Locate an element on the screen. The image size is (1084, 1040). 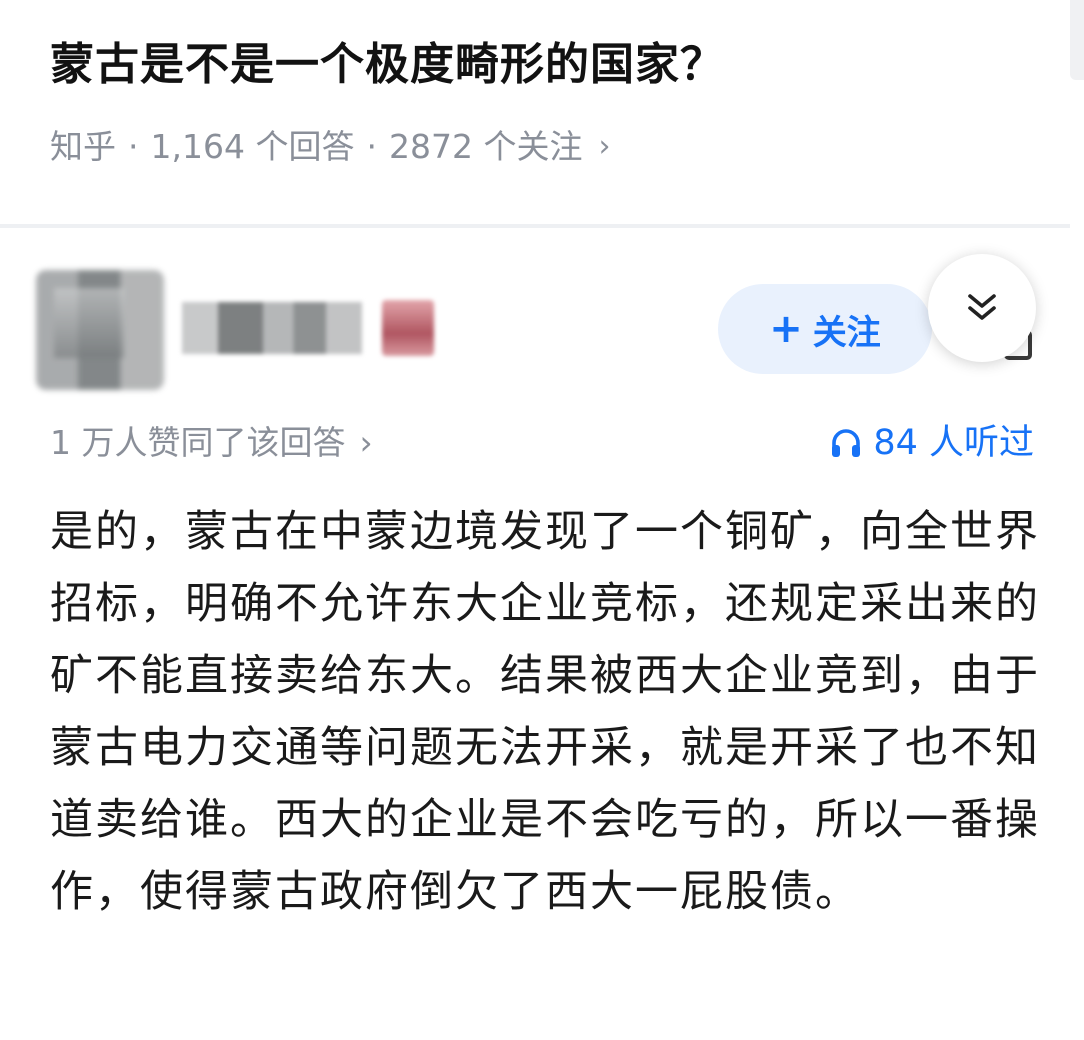
author-name-blurred is located at coordinates (272, 328).